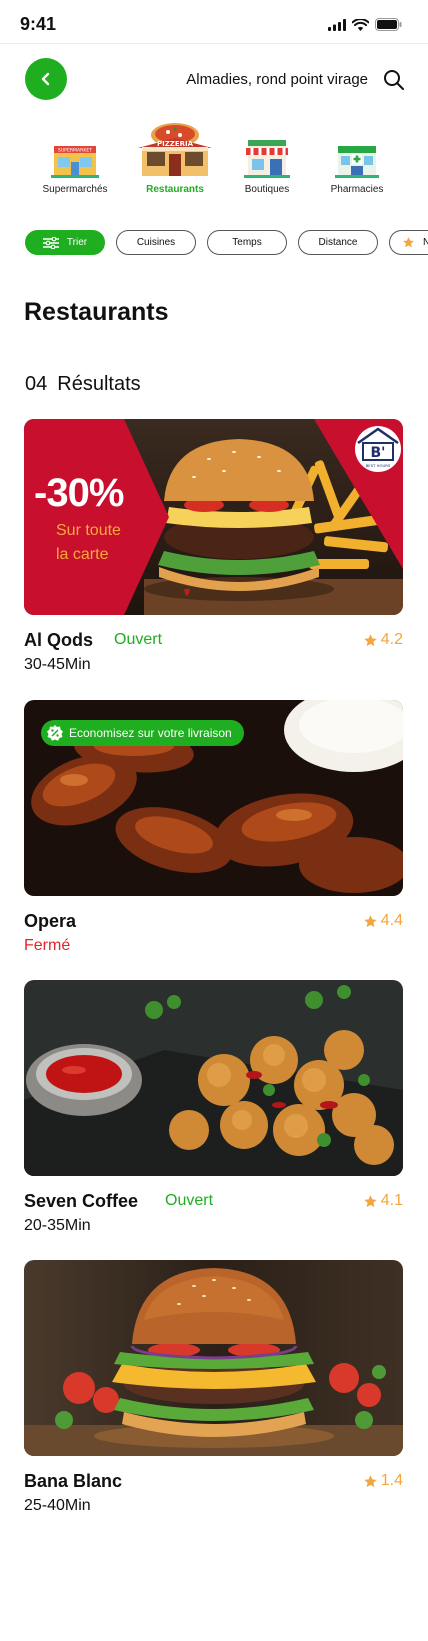 Image resolution: width=428 pixels, height=1641 pixels. I want to click on battery-icon, so click(388, 24).